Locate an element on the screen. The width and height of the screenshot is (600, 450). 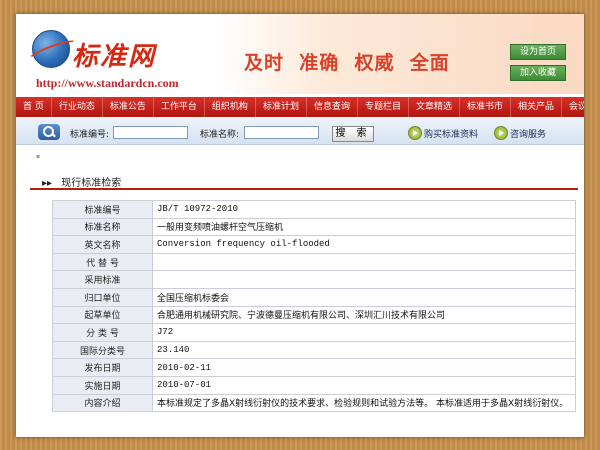
field-value: J72 is located at coordinates (364, 332).